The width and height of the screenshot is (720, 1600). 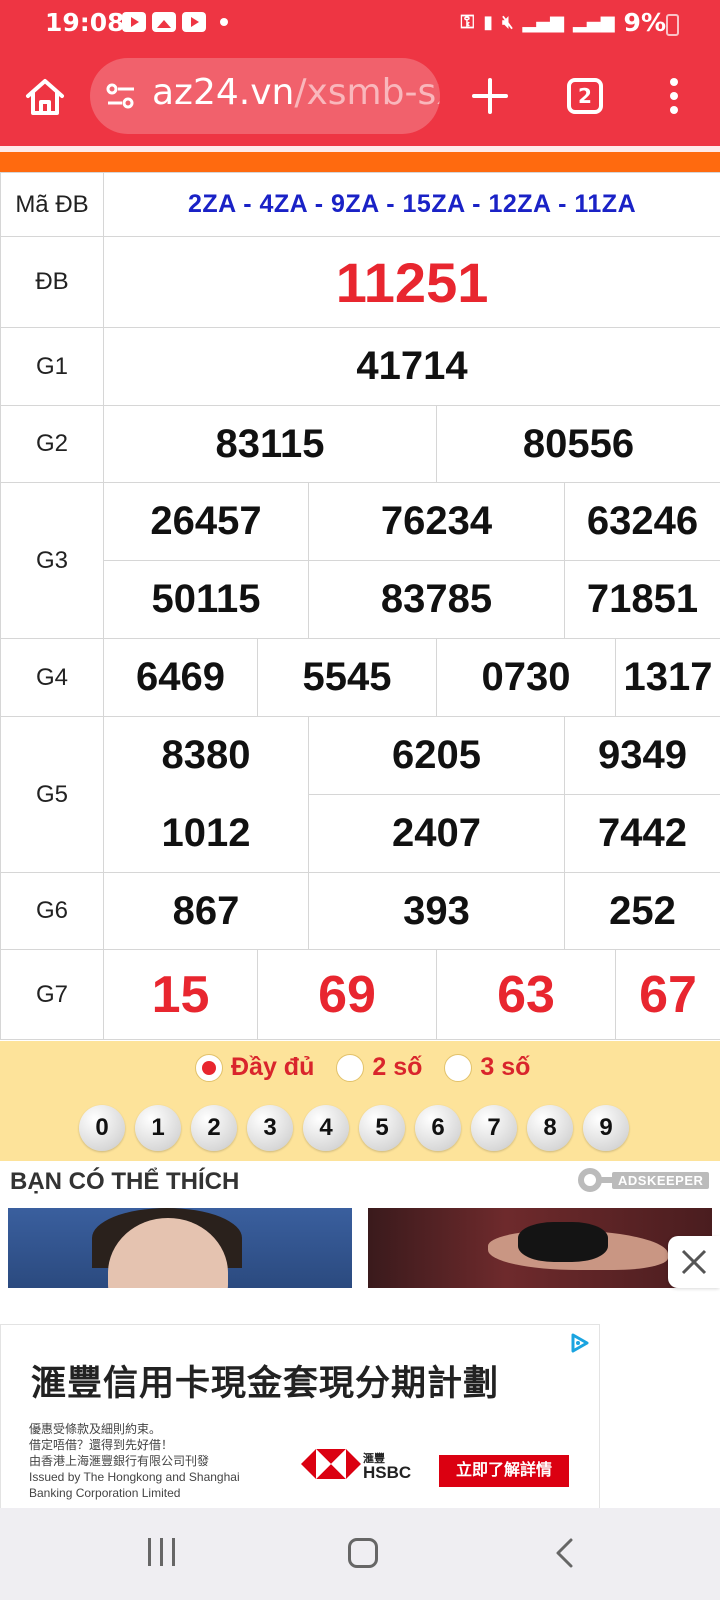 I want to click on digit-button: 6, so click(x=438, y=1128).